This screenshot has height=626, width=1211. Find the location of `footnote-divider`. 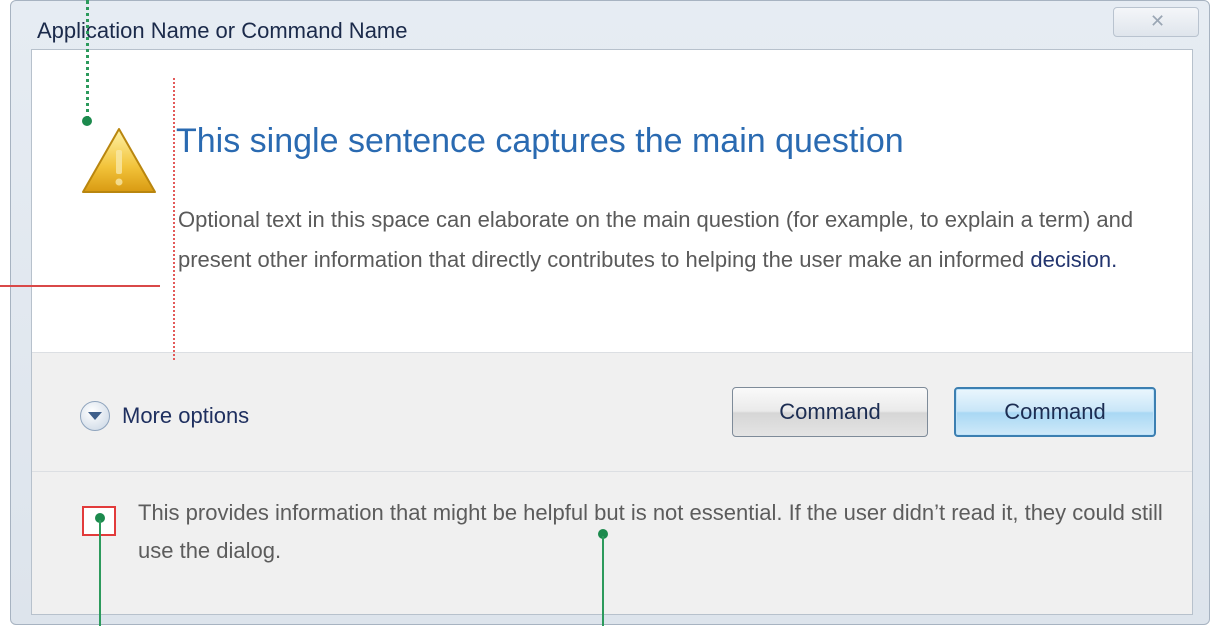

footnote-divider is located at coordinates (612, 471).